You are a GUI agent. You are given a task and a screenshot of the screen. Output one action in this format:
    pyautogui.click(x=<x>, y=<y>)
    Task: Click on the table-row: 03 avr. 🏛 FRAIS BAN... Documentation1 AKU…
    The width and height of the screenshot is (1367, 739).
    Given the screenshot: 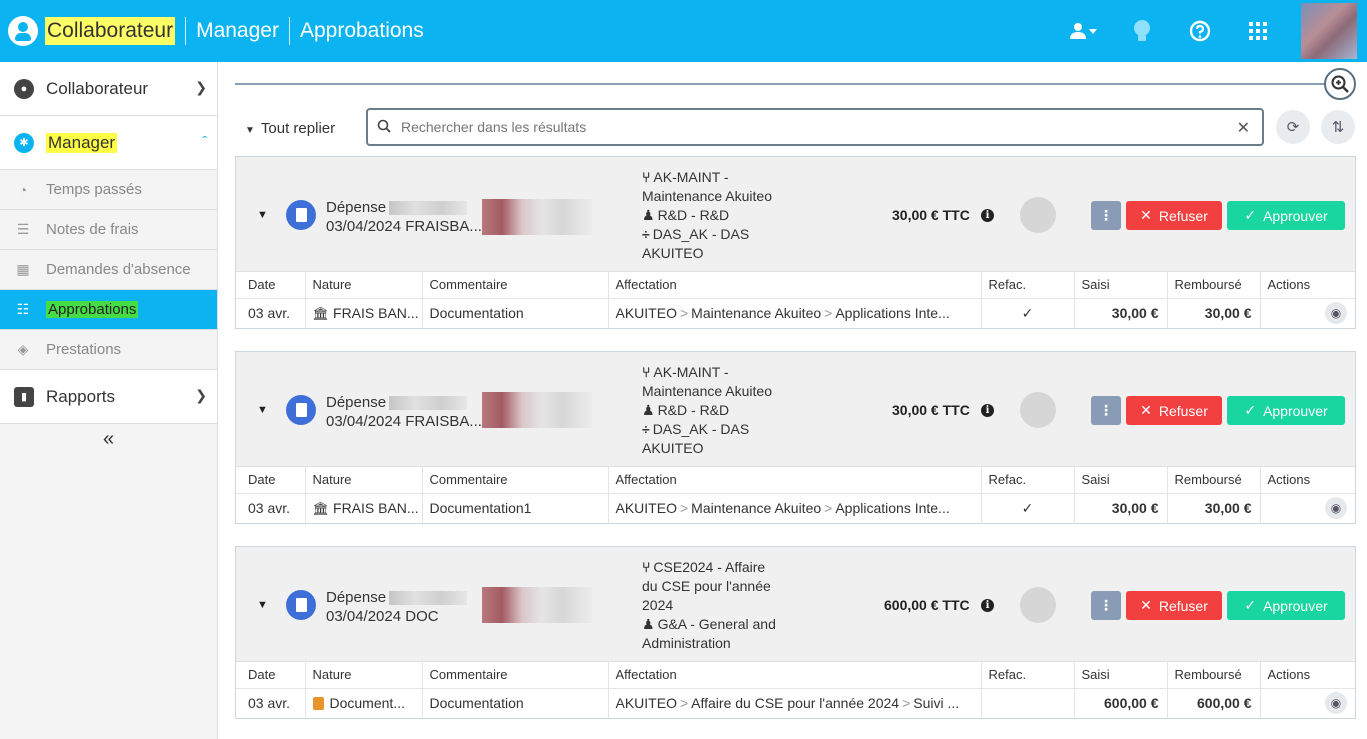 What is the action you would take?
    pyautogui.click(x=795, y=507)
    